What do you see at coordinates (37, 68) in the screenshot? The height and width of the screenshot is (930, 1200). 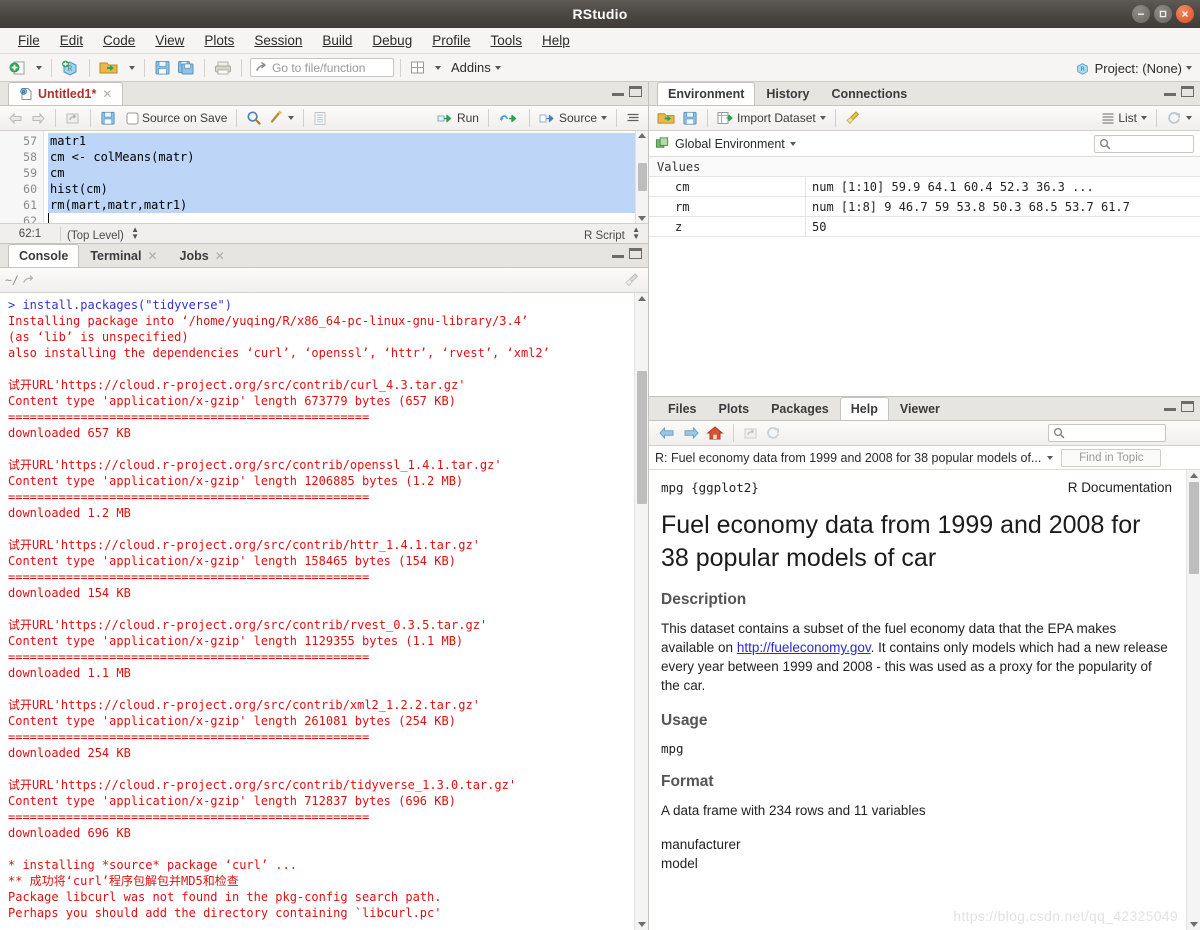 I see `new-file-dropdown` at bounding box center [37, 68].